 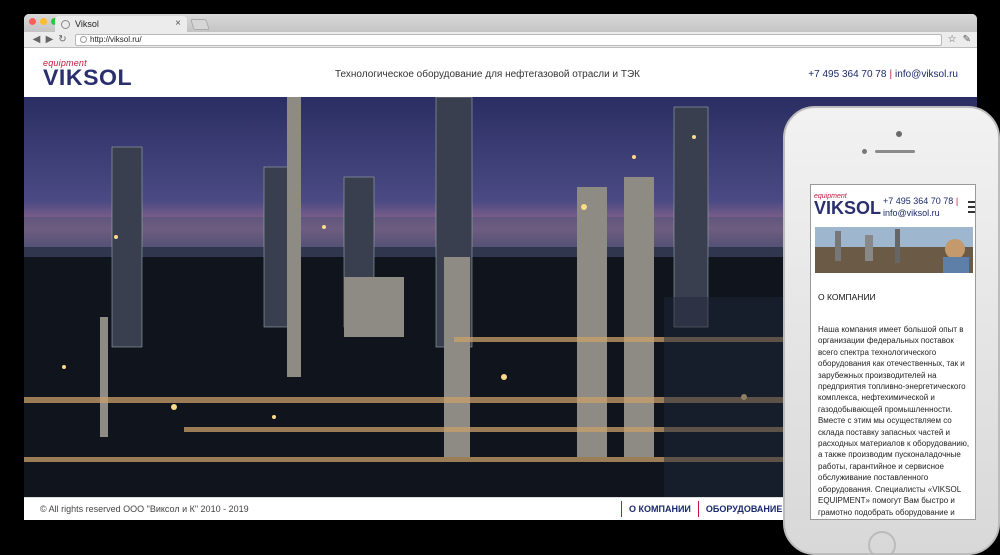 I want to click on mobile-hero-illustration, so click(x=894, y=250).